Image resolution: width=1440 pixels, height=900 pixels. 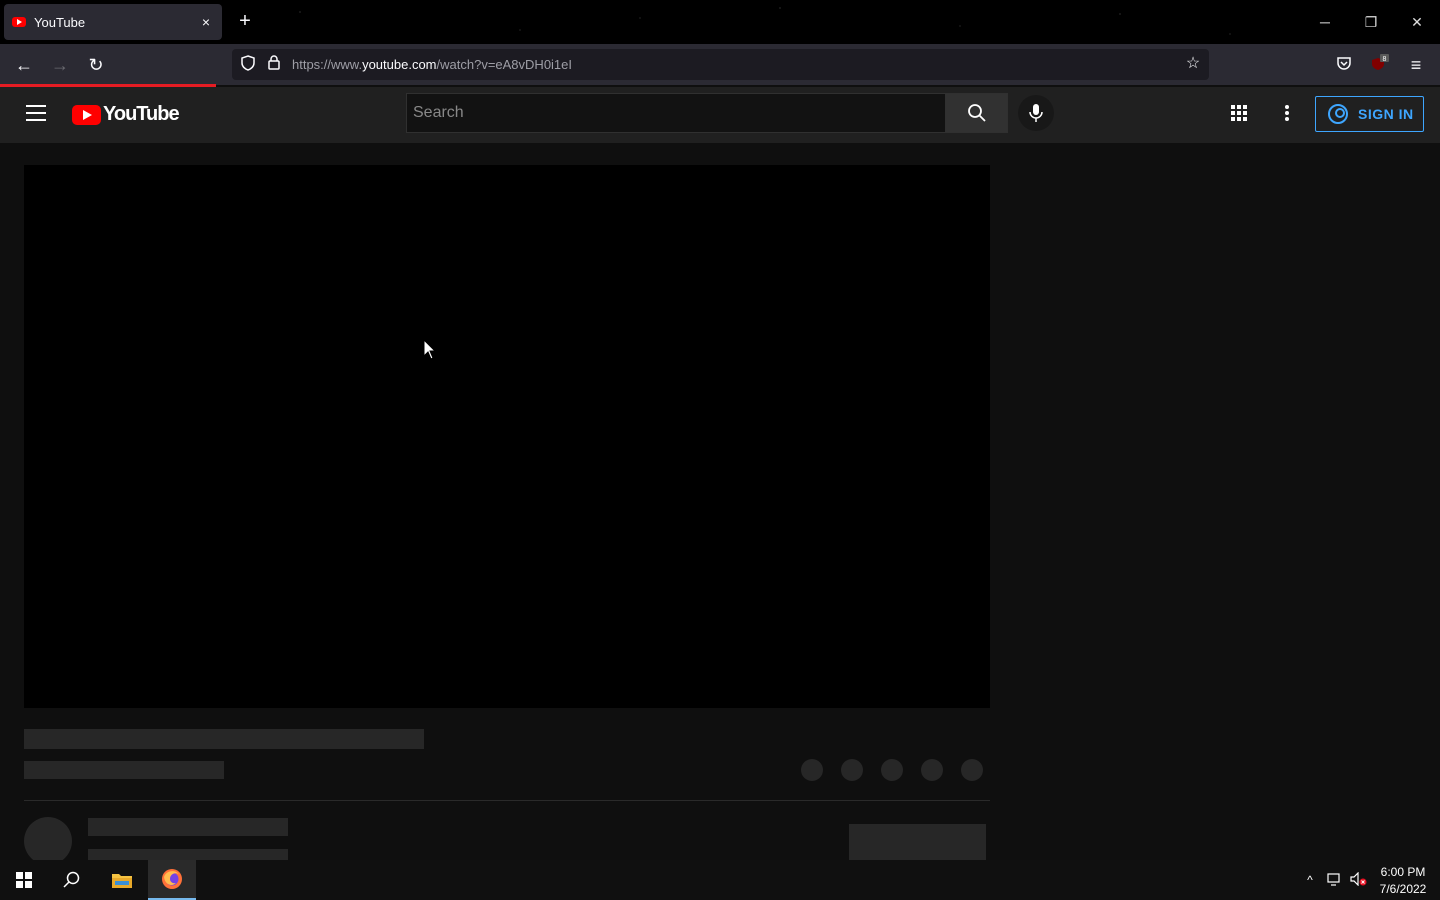 What do you see at coordinates (1417, 22) in the screenshot?
I see `close-window-button: ✕` at bounding box center [1417, 22].